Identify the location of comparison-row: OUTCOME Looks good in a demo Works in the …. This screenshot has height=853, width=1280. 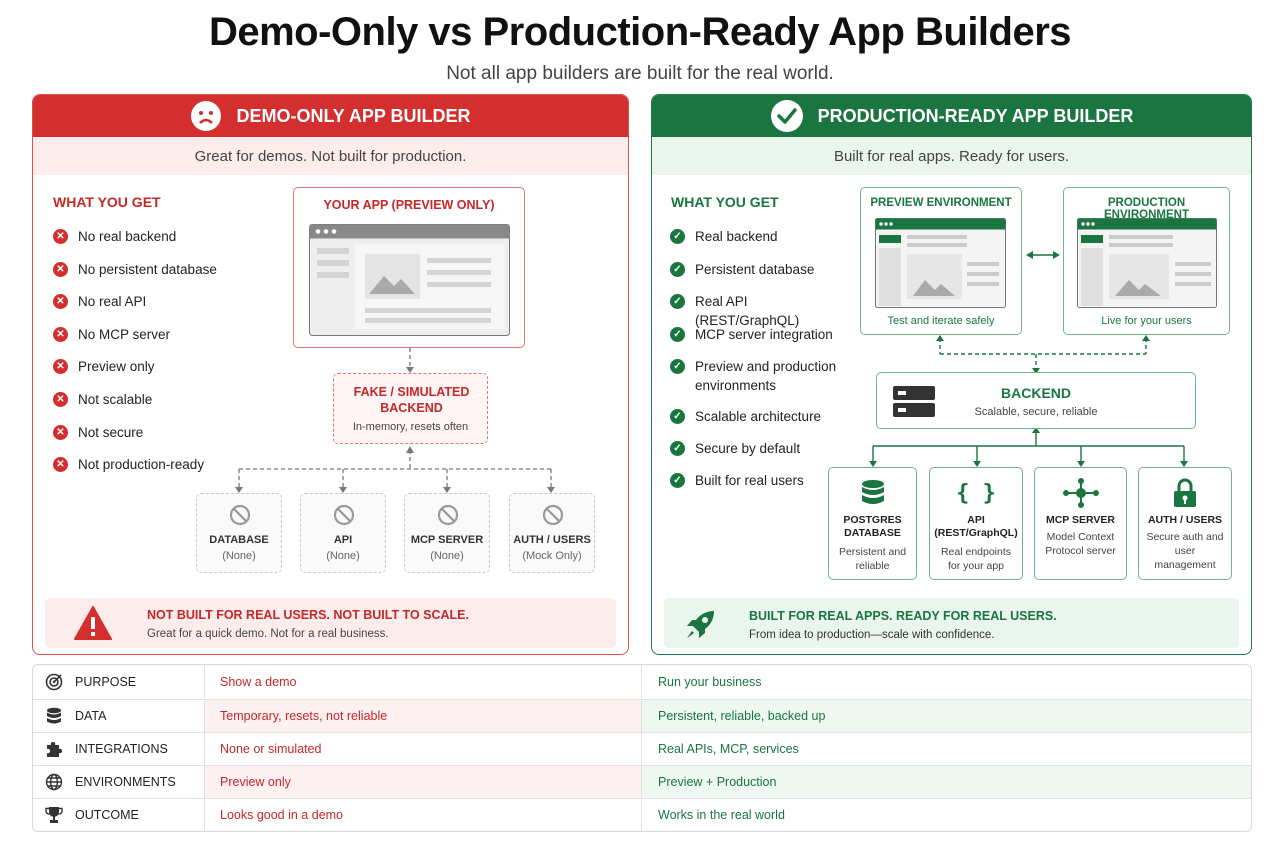
(642, 814).